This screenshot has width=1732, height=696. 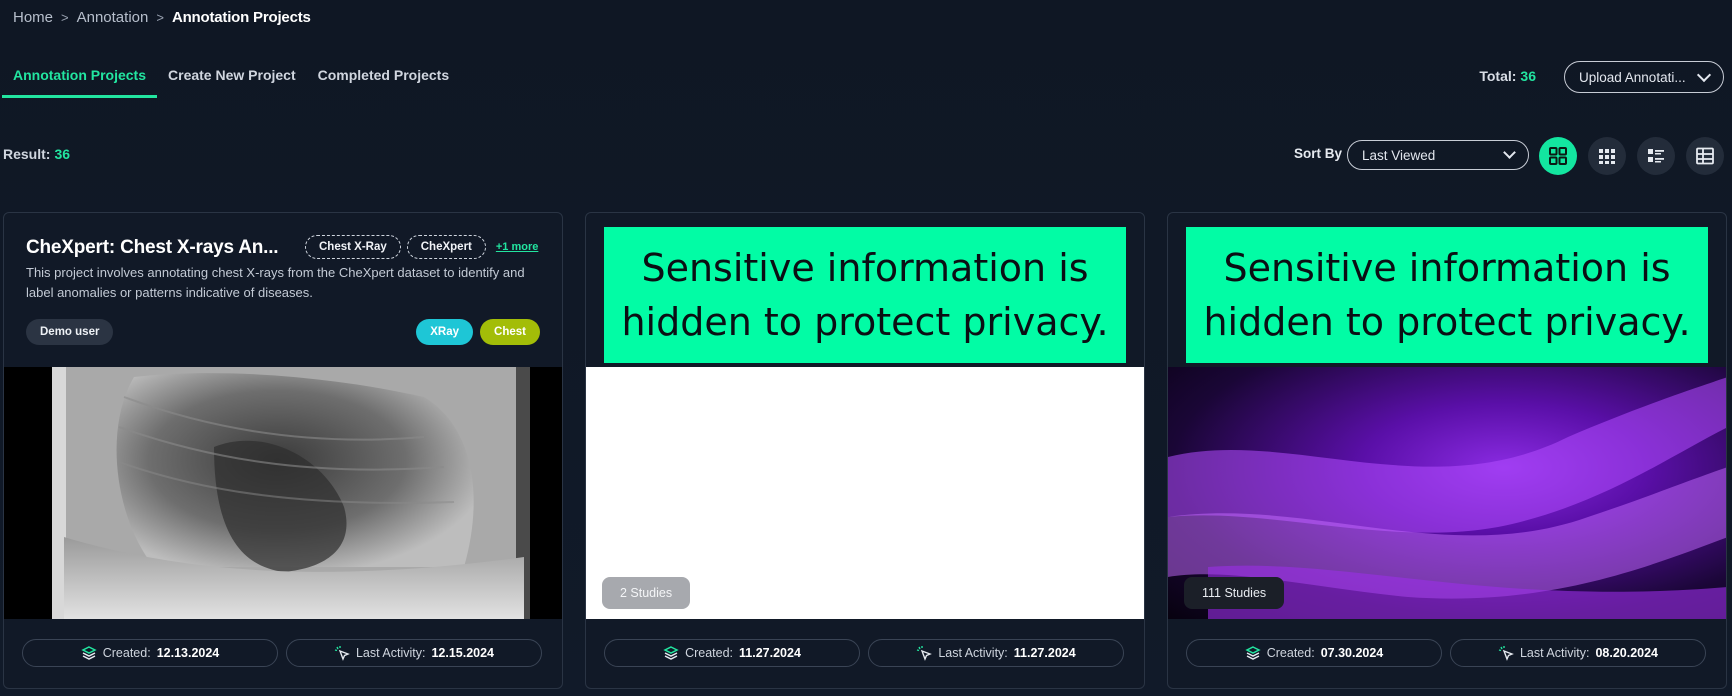 I want to click on card-thumbnail: 2 Studies, so click(x=865, y=493).